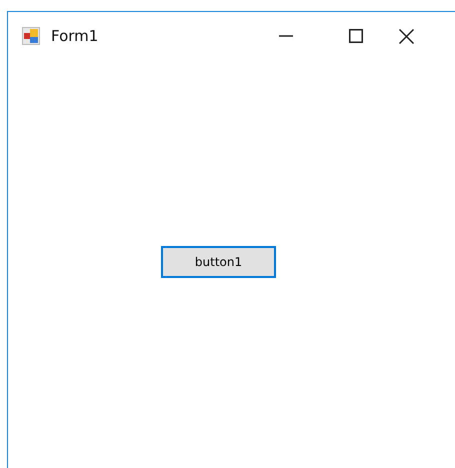  Describe the element at coordinates (74, 36) in the screenshot. I see `window-title: Form1` at that location.